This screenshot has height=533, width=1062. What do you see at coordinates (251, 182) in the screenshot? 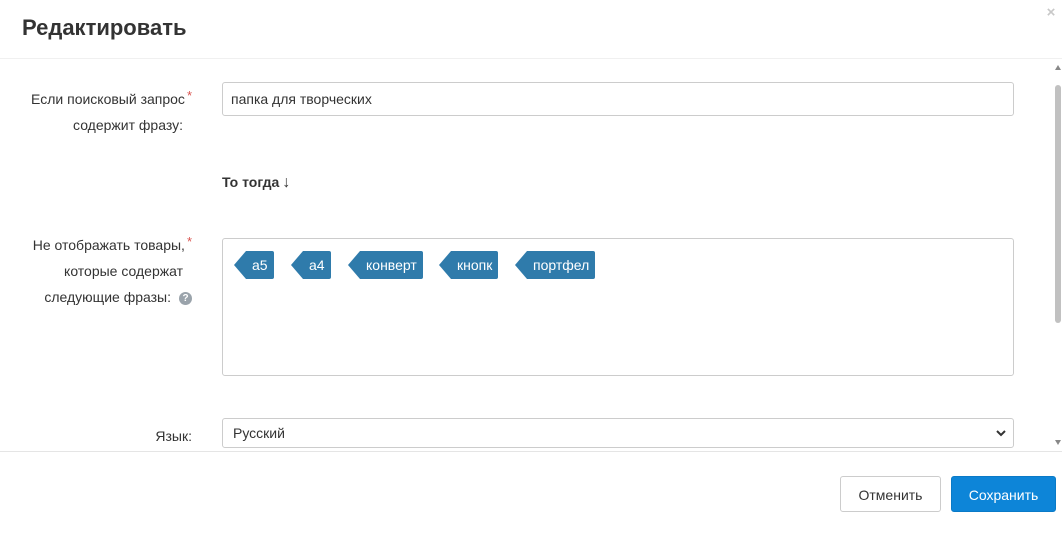
I see `then-label-text: То тогда` at bounding box center [251, 182].